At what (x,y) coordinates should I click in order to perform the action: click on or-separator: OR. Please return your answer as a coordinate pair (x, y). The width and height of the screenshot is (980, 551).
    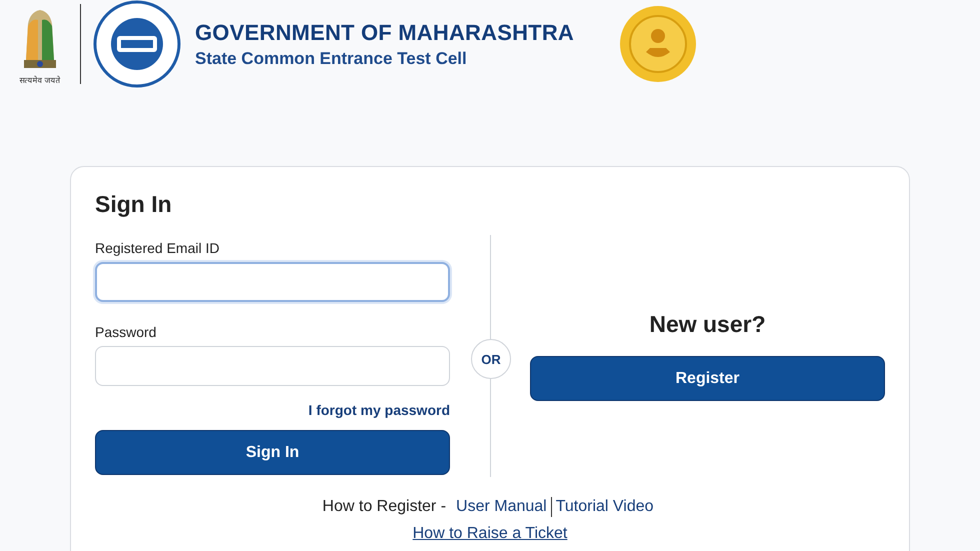
    Looking at the image, I should click on (491, 359).